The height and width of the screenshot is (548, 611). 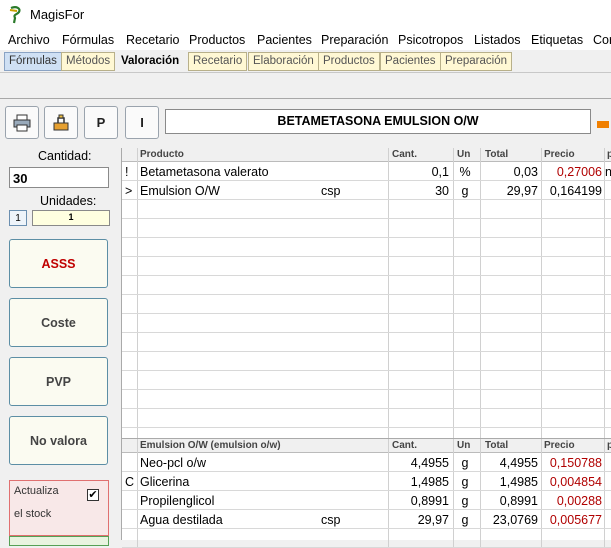 I want to click on table-row: Propilenglicol 0,8991 g 0,8991 0,00288, so click(x=366, y=500).